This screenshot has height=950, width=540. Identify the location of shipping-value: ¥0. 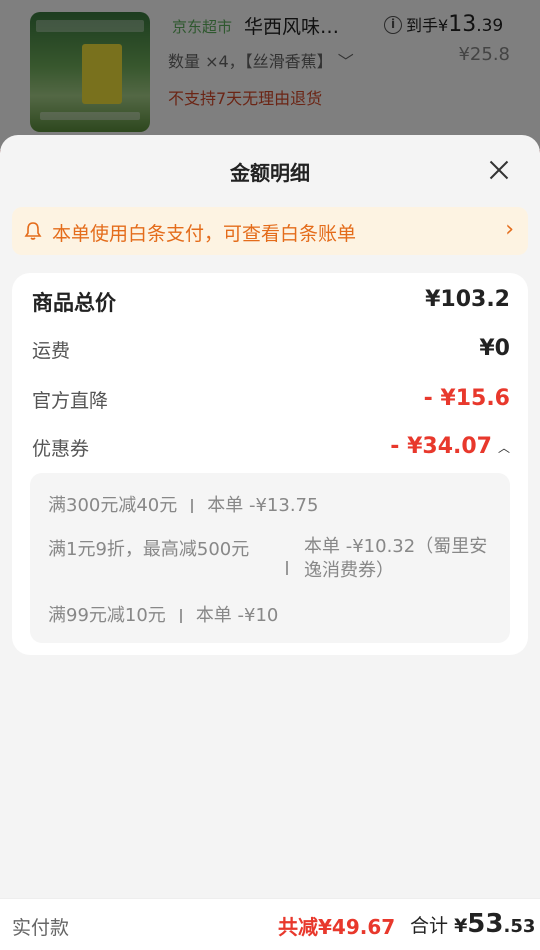
(494, 348).